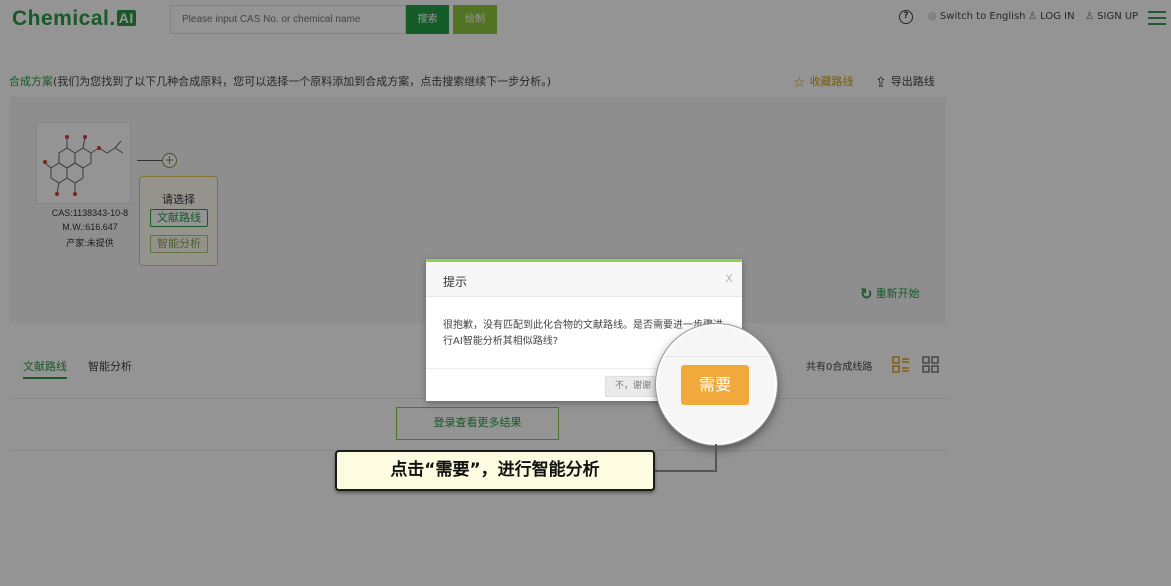 The height and width of the screenshot is (586, 1171). What do you see at coordinates (716, 457) in the screenshot?
I see `callout-pointer-vertical` at bounding box center [716, 457].